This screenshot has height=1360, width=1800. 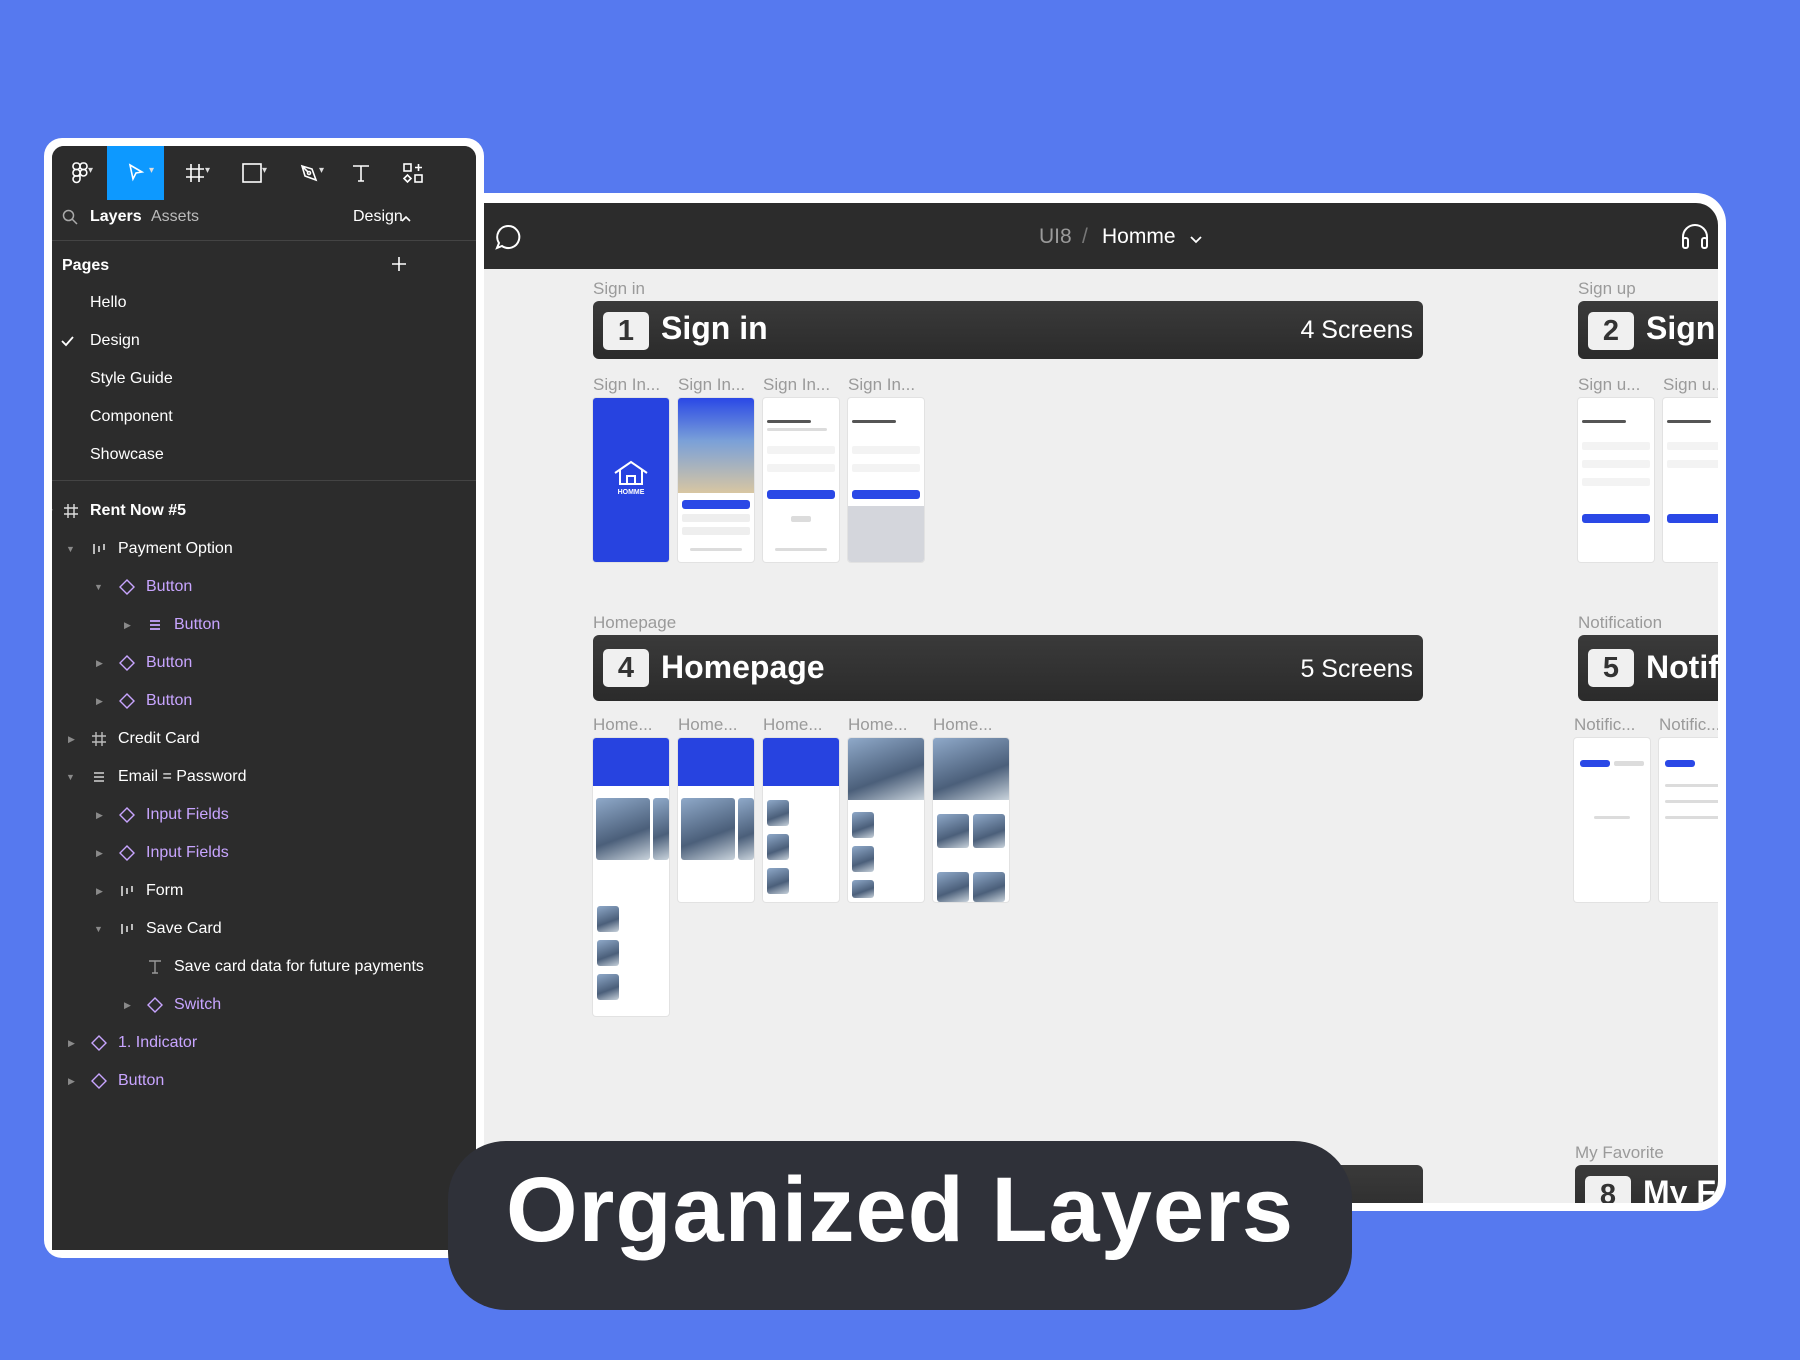 I want to click on frame-thumbnail-login, so click(x=801, y=480).